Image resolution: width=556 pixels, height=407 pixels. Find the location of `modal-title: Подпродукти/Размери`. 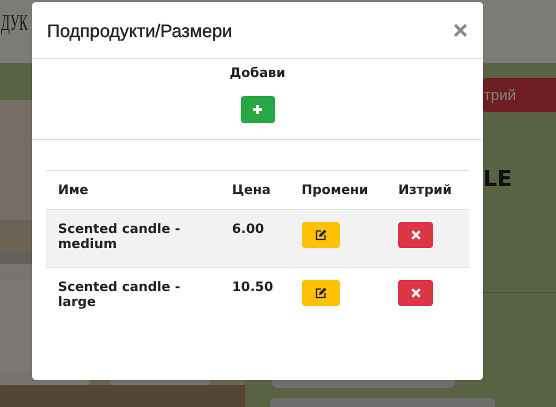

modal-title: Подпродукти/Размери is located at coordinates (139, 31).